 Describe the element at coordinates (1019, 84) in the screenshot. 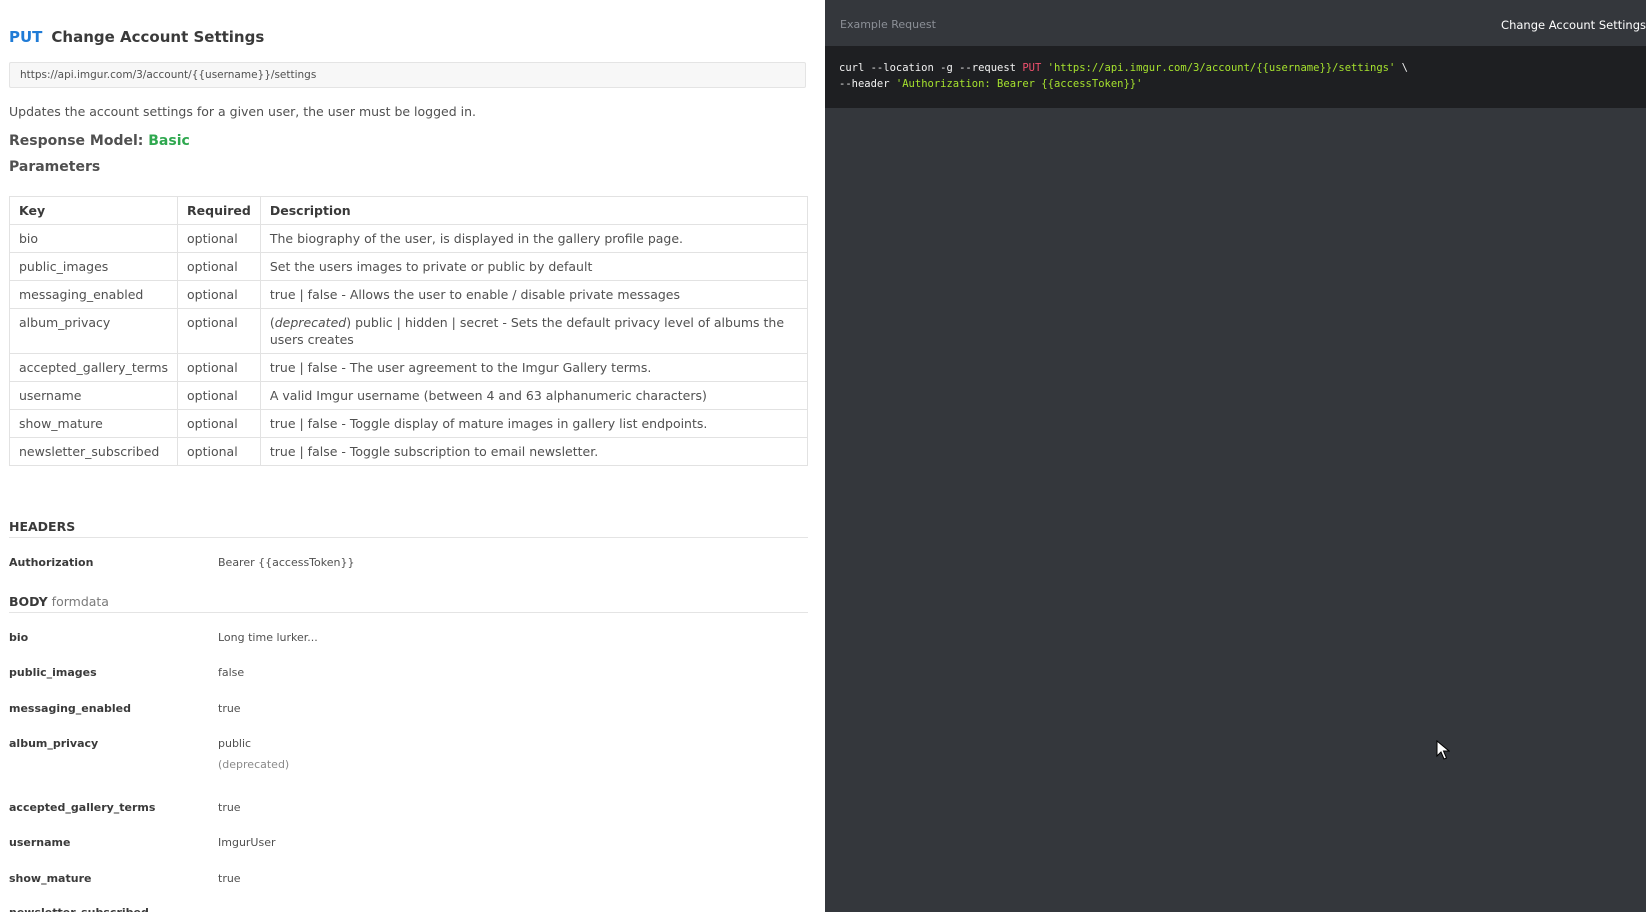

I see `code-header-value: 'Authorization: Bearer {{accessToken}}'` at that location.